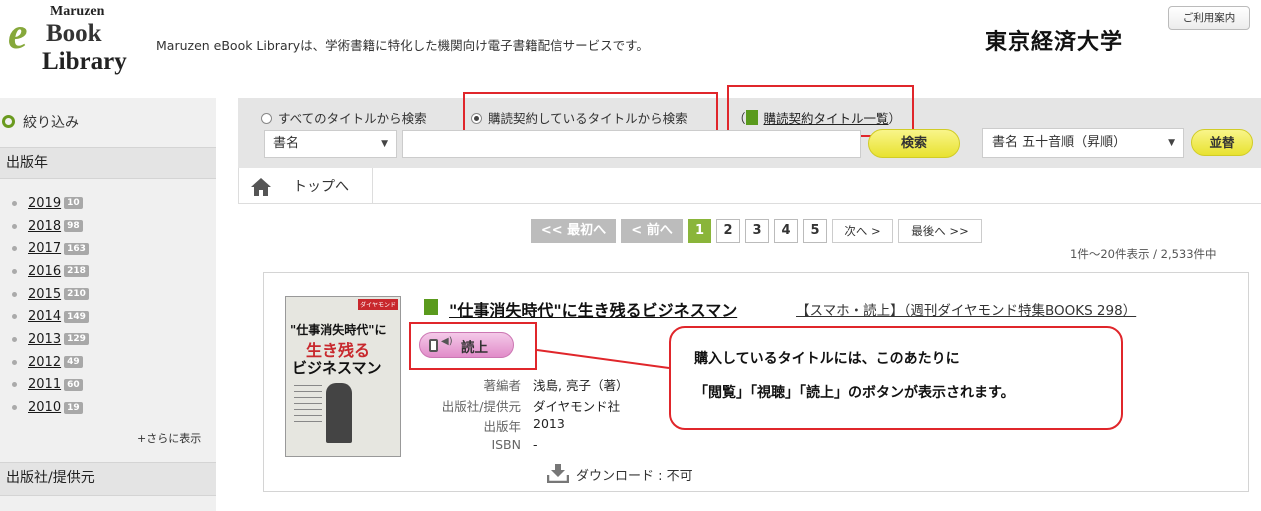 The height and width of the screenshot is (511, 1261). Describe the element at coordinates (786, 231) in the screenshot. I see `page-4-button: 4` at that location.